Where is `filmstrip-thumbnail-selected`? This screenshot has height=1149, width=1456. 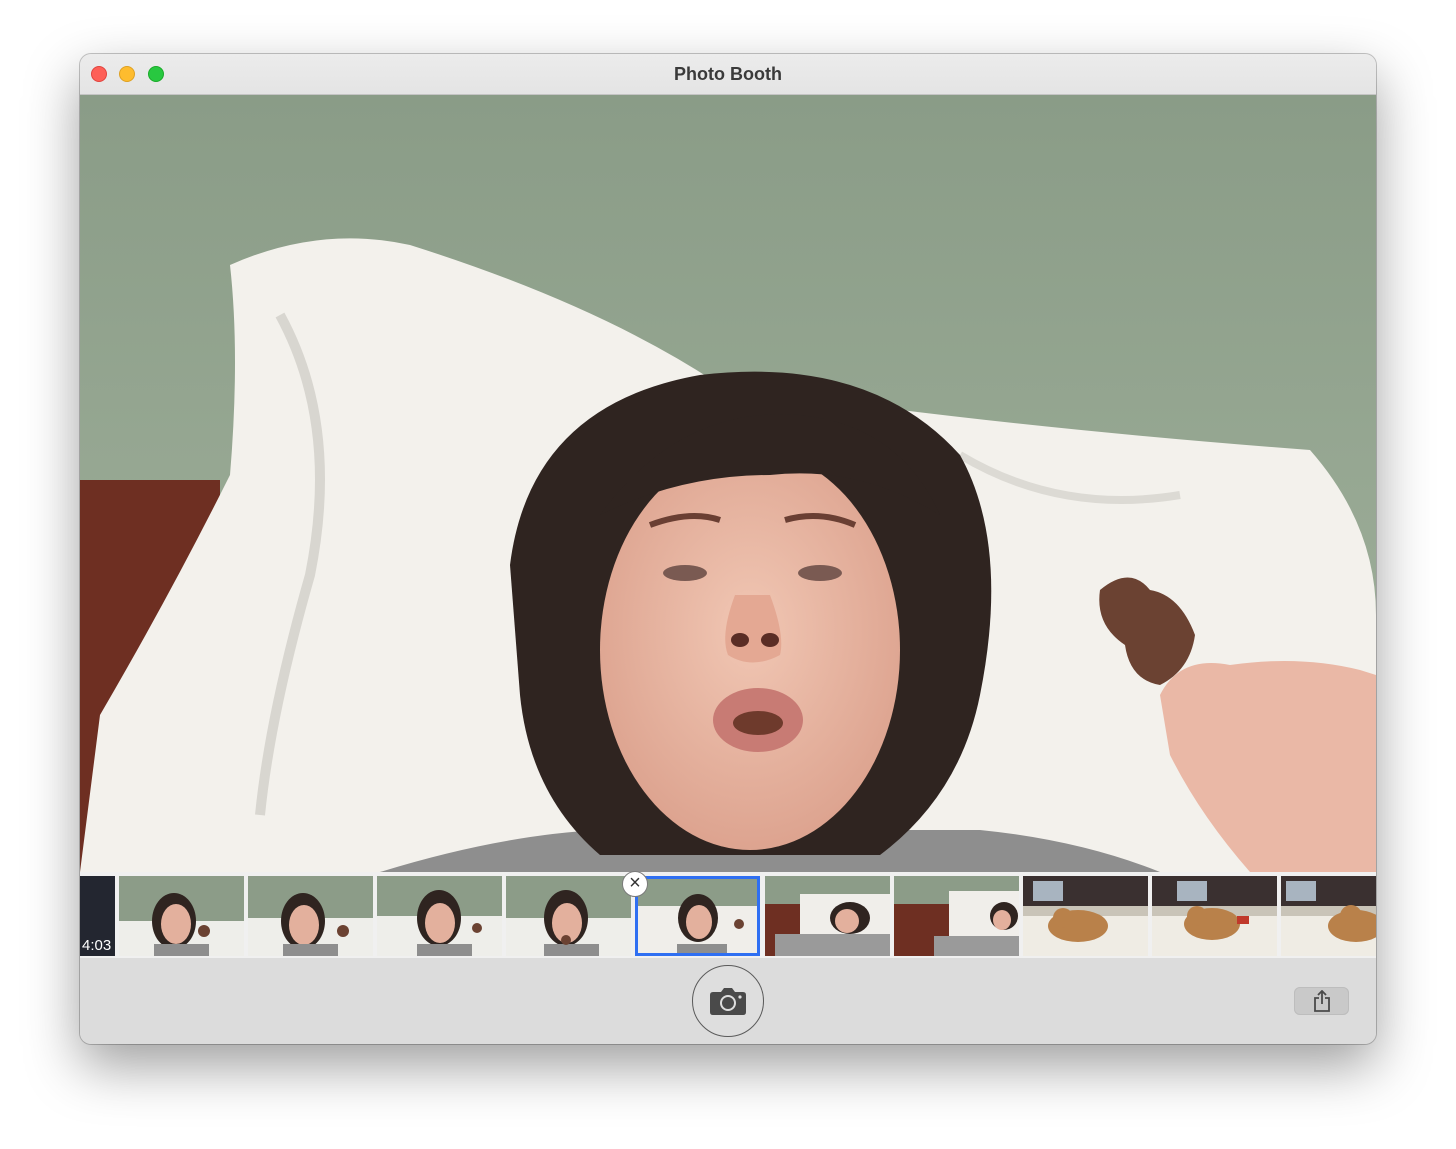 filmstrip-thumbnail-selected is located at coordinates (697, 916).